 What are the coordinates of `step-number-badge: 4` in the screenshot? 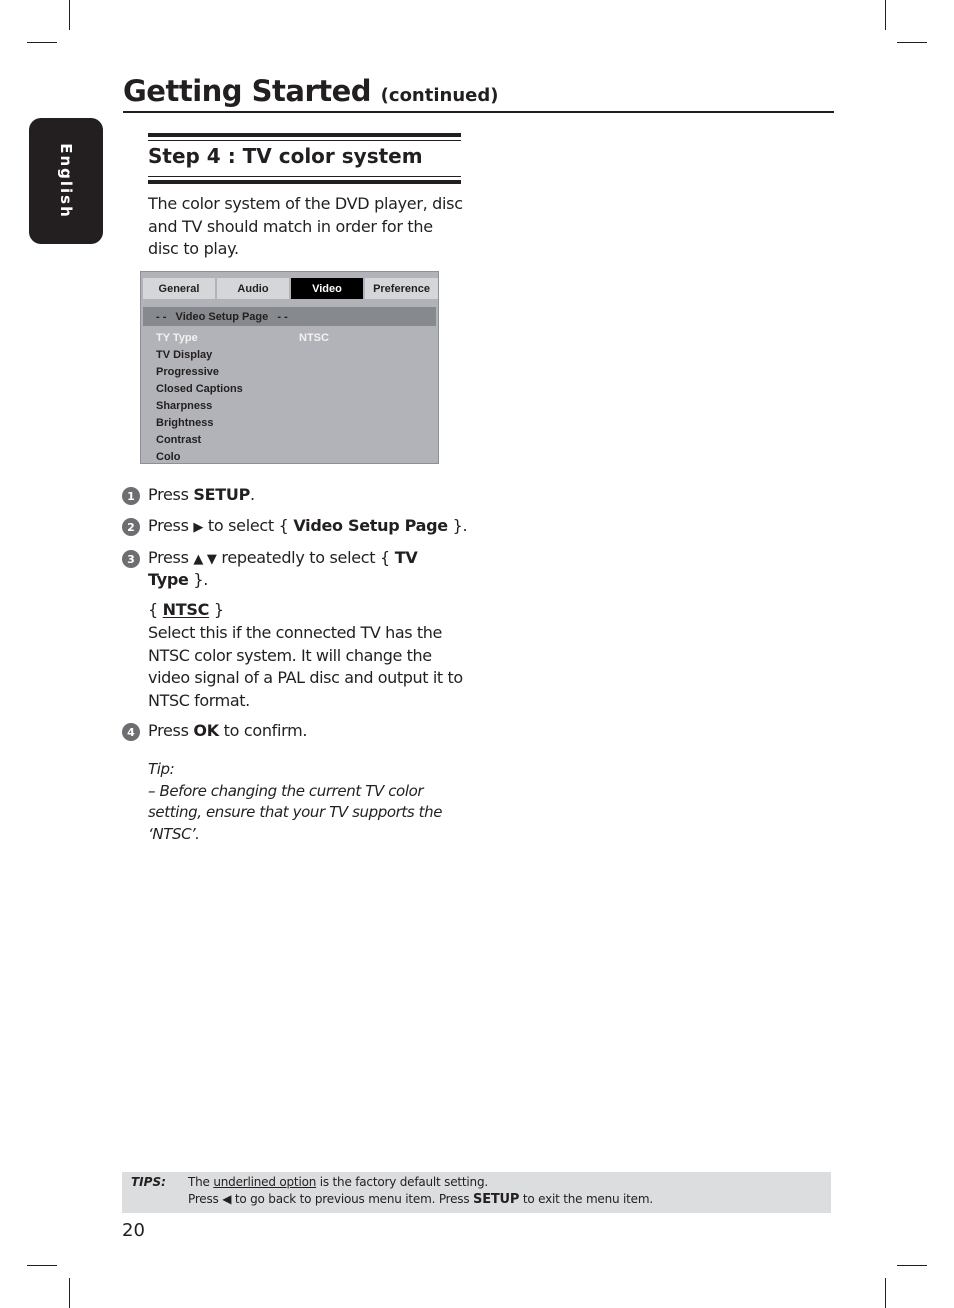 It's located at (131, 732).